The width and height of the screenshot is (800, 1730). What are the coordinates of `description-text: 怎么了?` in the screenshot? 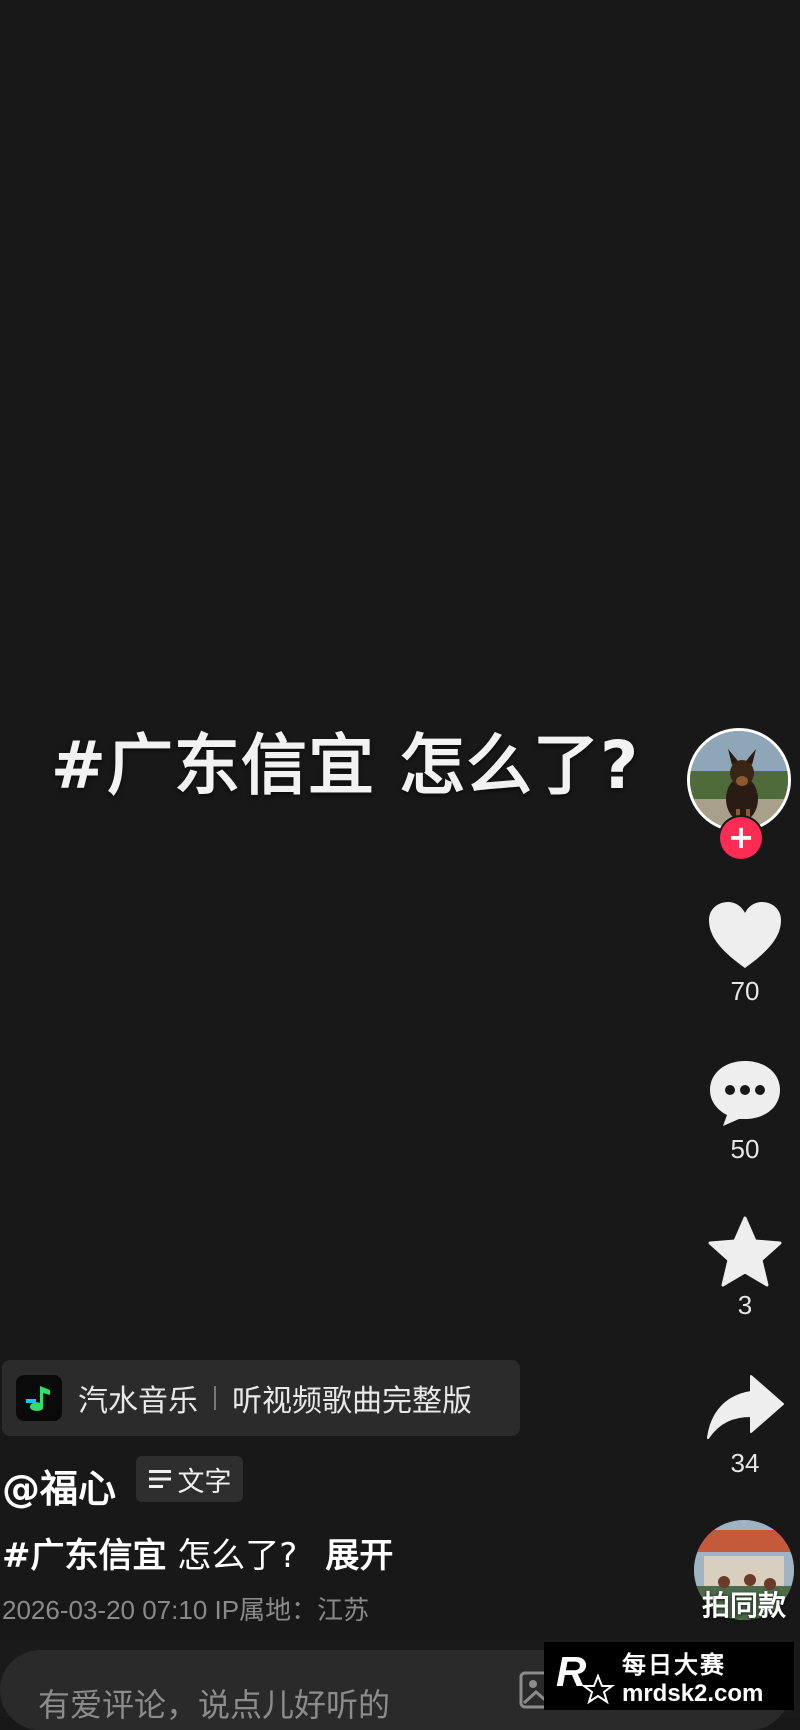 It's located at (232, 1556).